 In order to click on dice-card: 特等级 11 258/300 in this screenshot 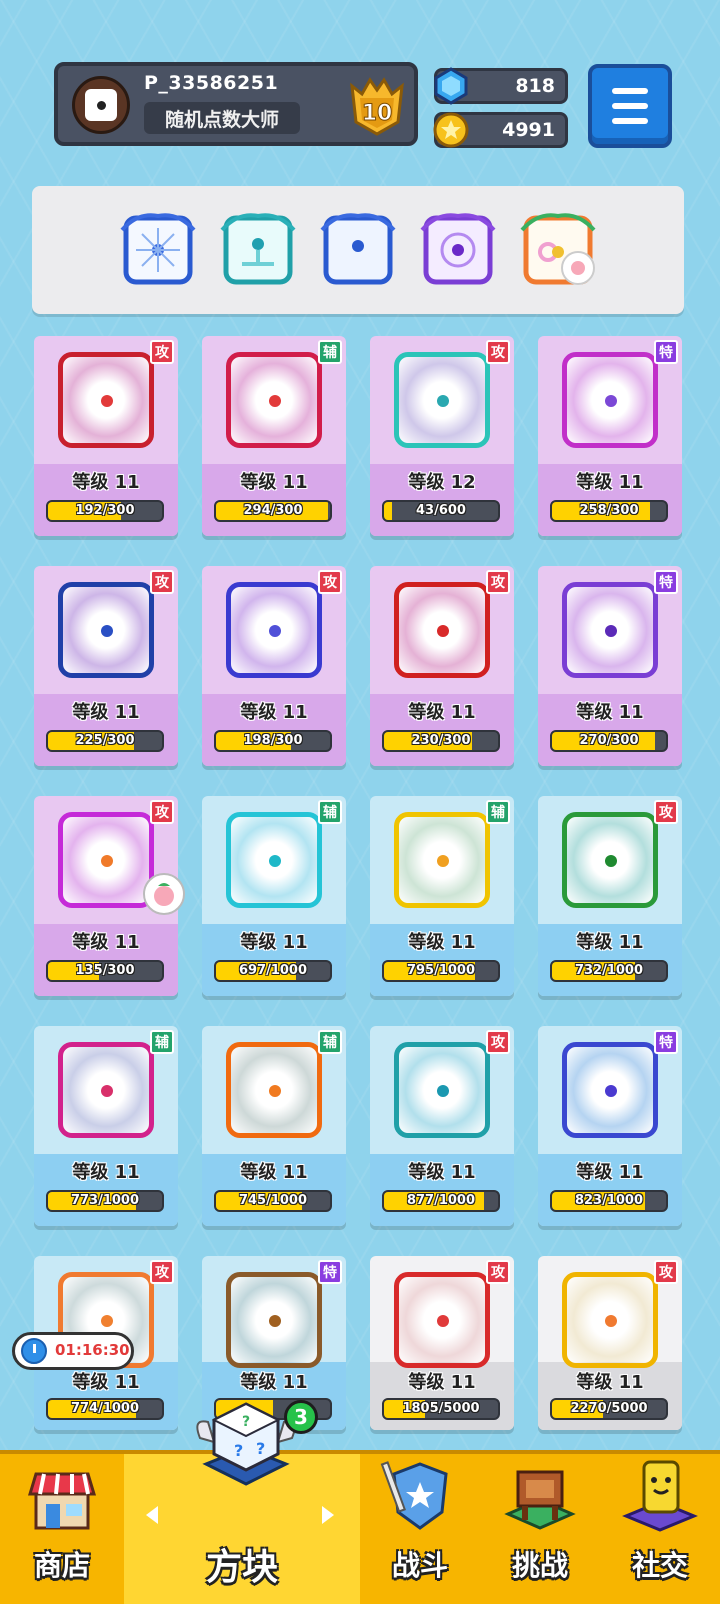, I will do `click(610, 436)`.